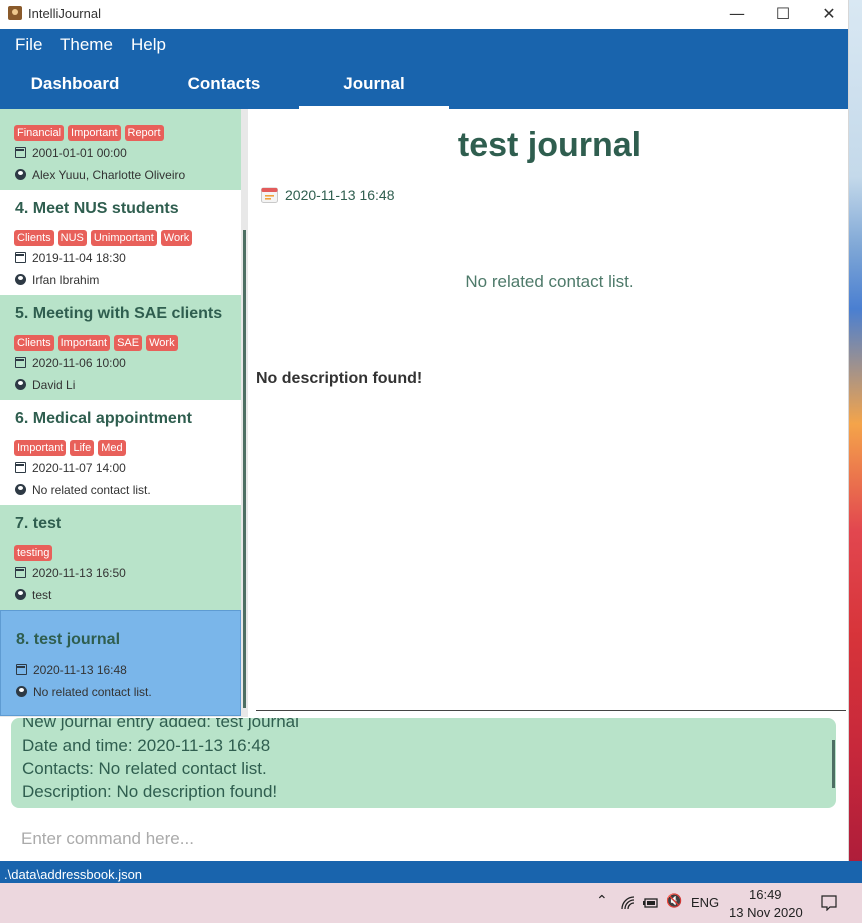 The image size is (862, 923). I want to click on entry-datetime: 2020-11-13 16:50, so click(79, 573).